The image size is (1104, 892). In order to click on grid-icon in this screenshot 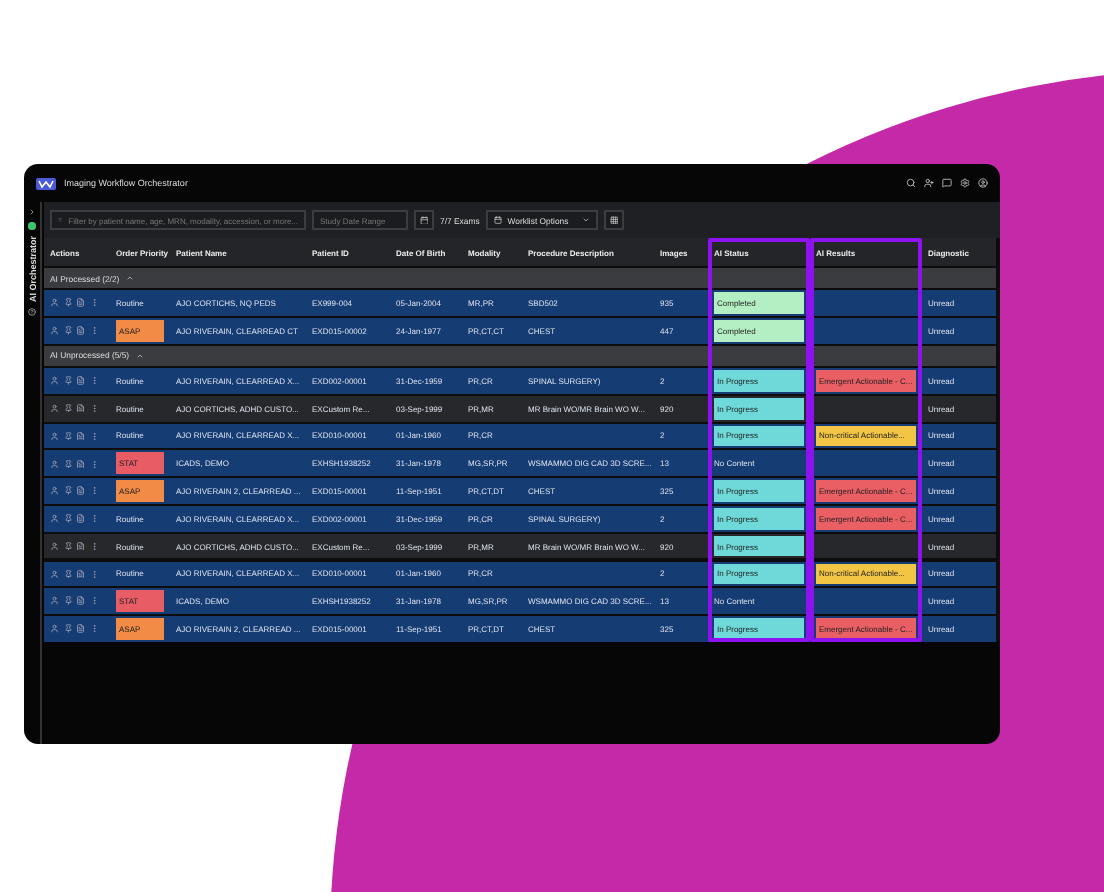, I will do `click(614, 220)`.